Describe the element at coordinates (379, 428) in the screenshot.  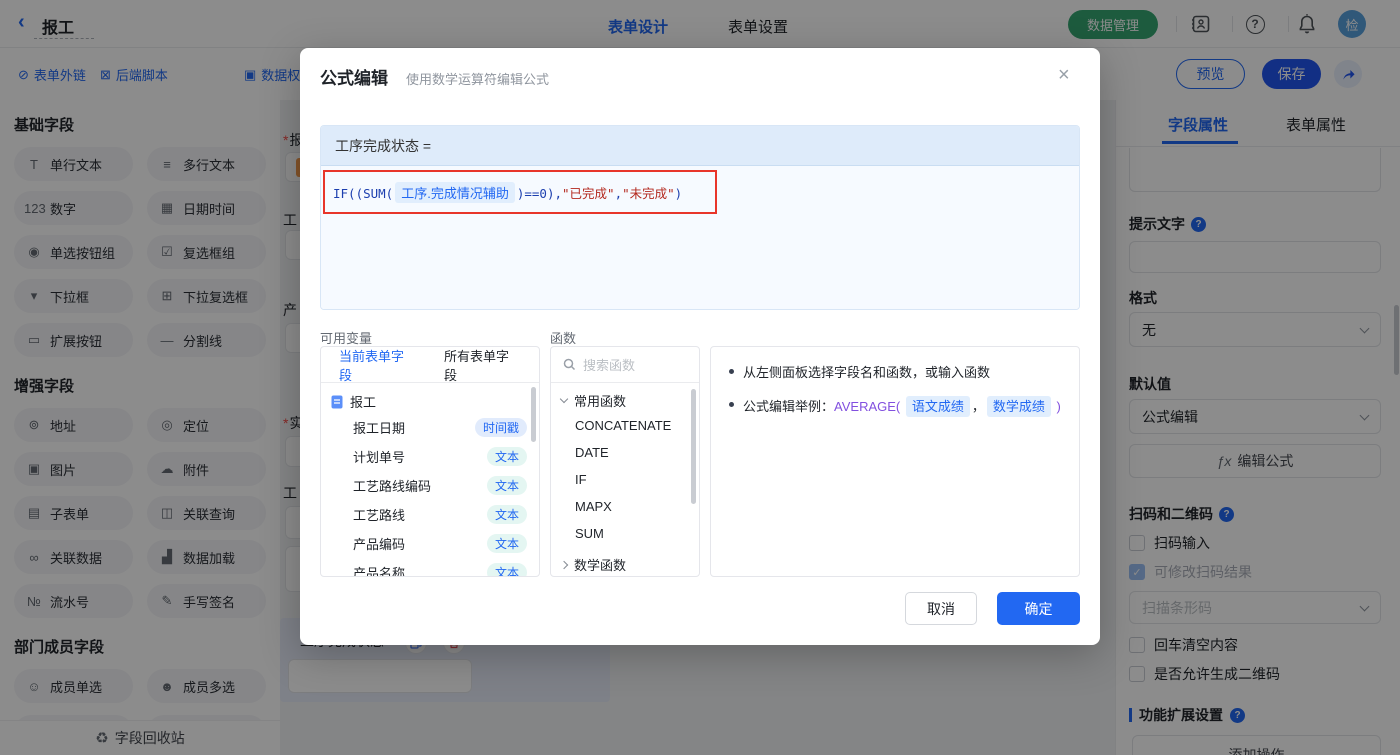
I see `variable-name: 报工日期` at that location.